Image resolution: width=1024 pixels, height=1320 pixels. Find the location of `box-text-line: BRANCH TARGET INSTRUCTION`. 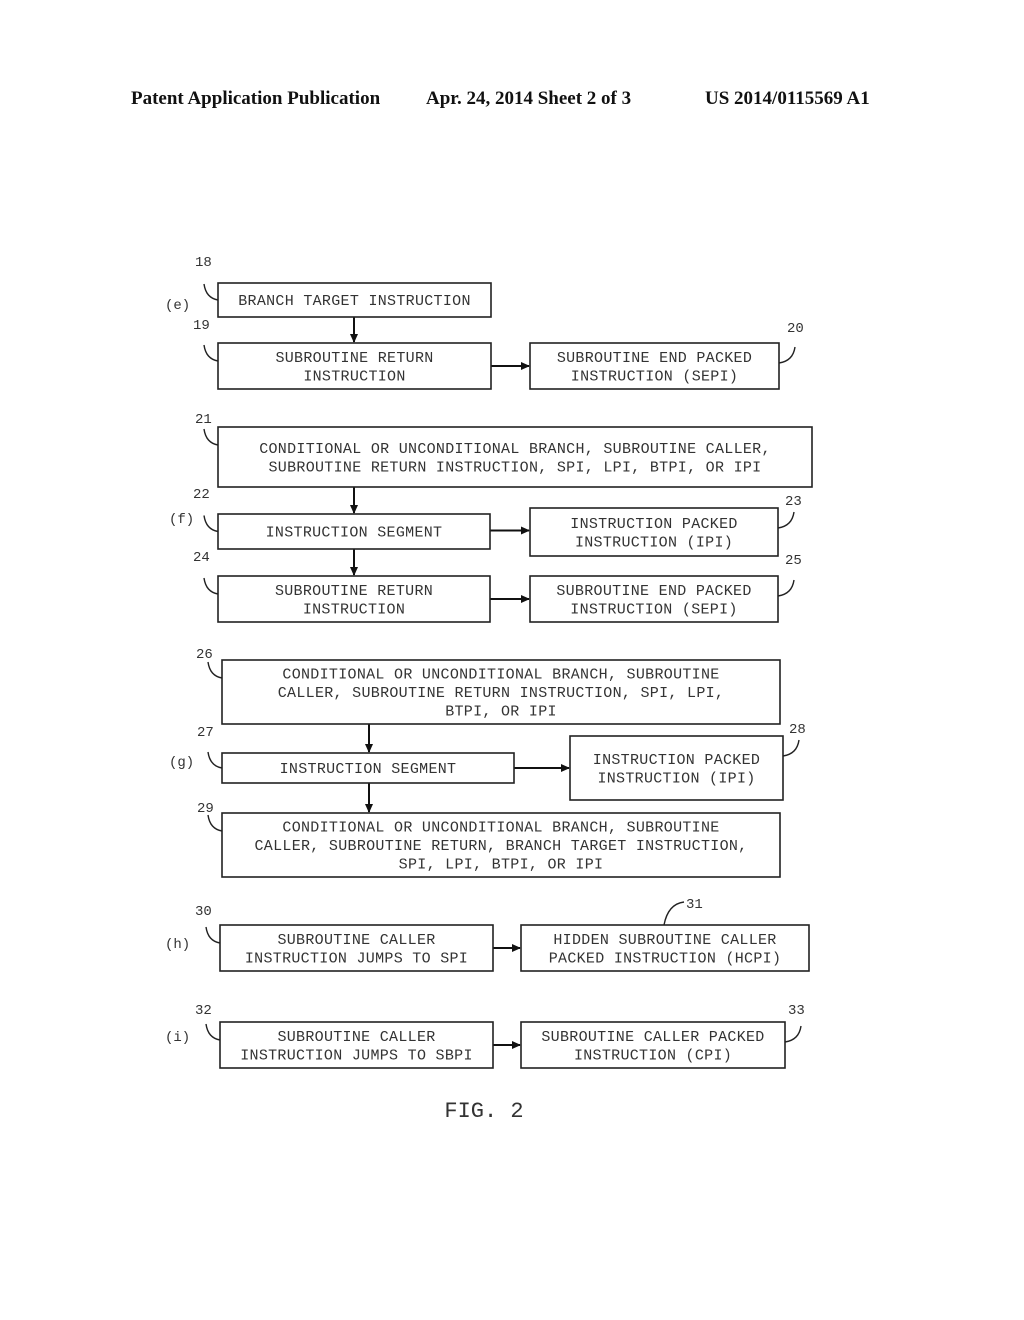

box-text-line: BRANCH TARGET INSTRUCTION is located at coordinates (354, 301).